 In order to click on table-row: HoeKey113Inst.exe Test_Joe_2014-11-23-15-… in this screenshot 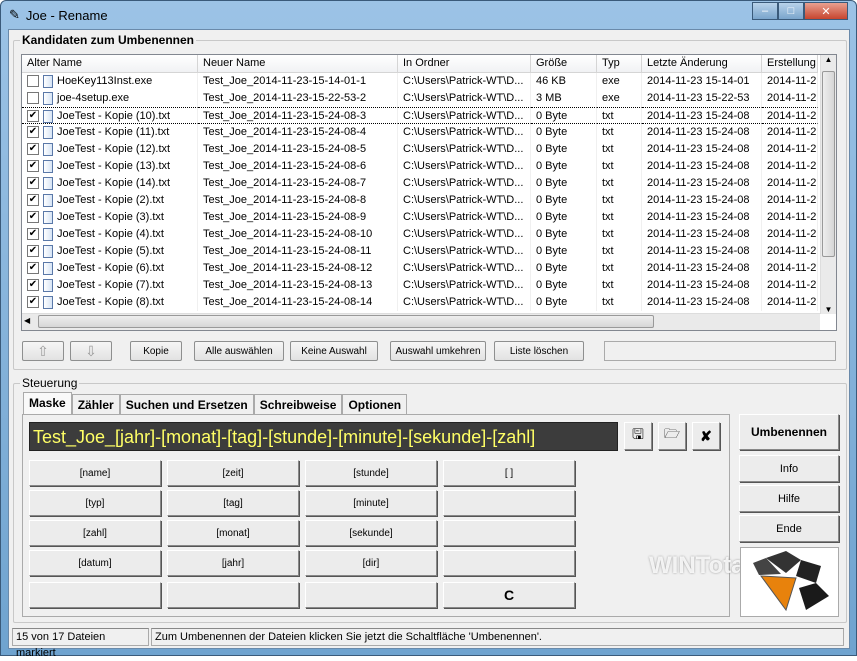, I will do `click(420, 81)`.